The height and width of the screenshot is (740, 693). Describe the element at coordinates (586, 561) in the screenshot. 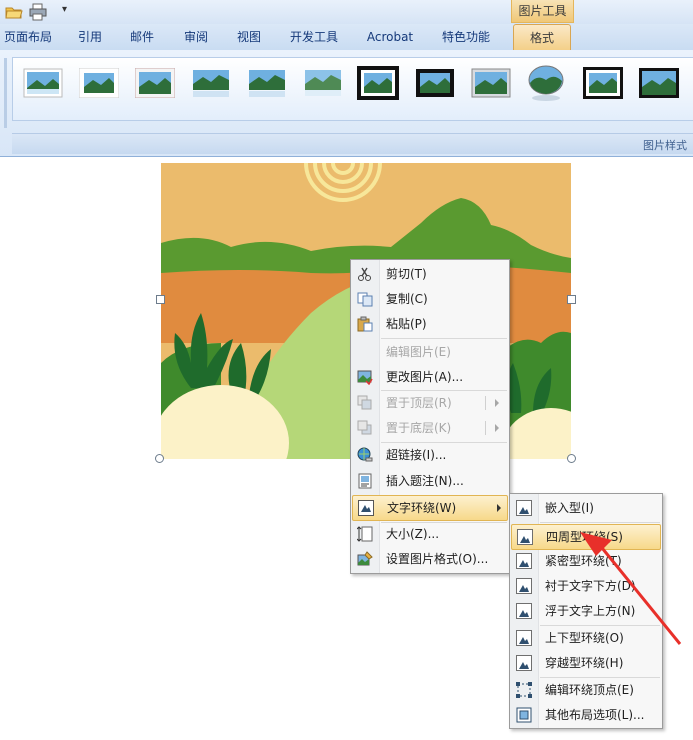

I see `submenu-item-tight: 紧密型环绕(T)` at that location.